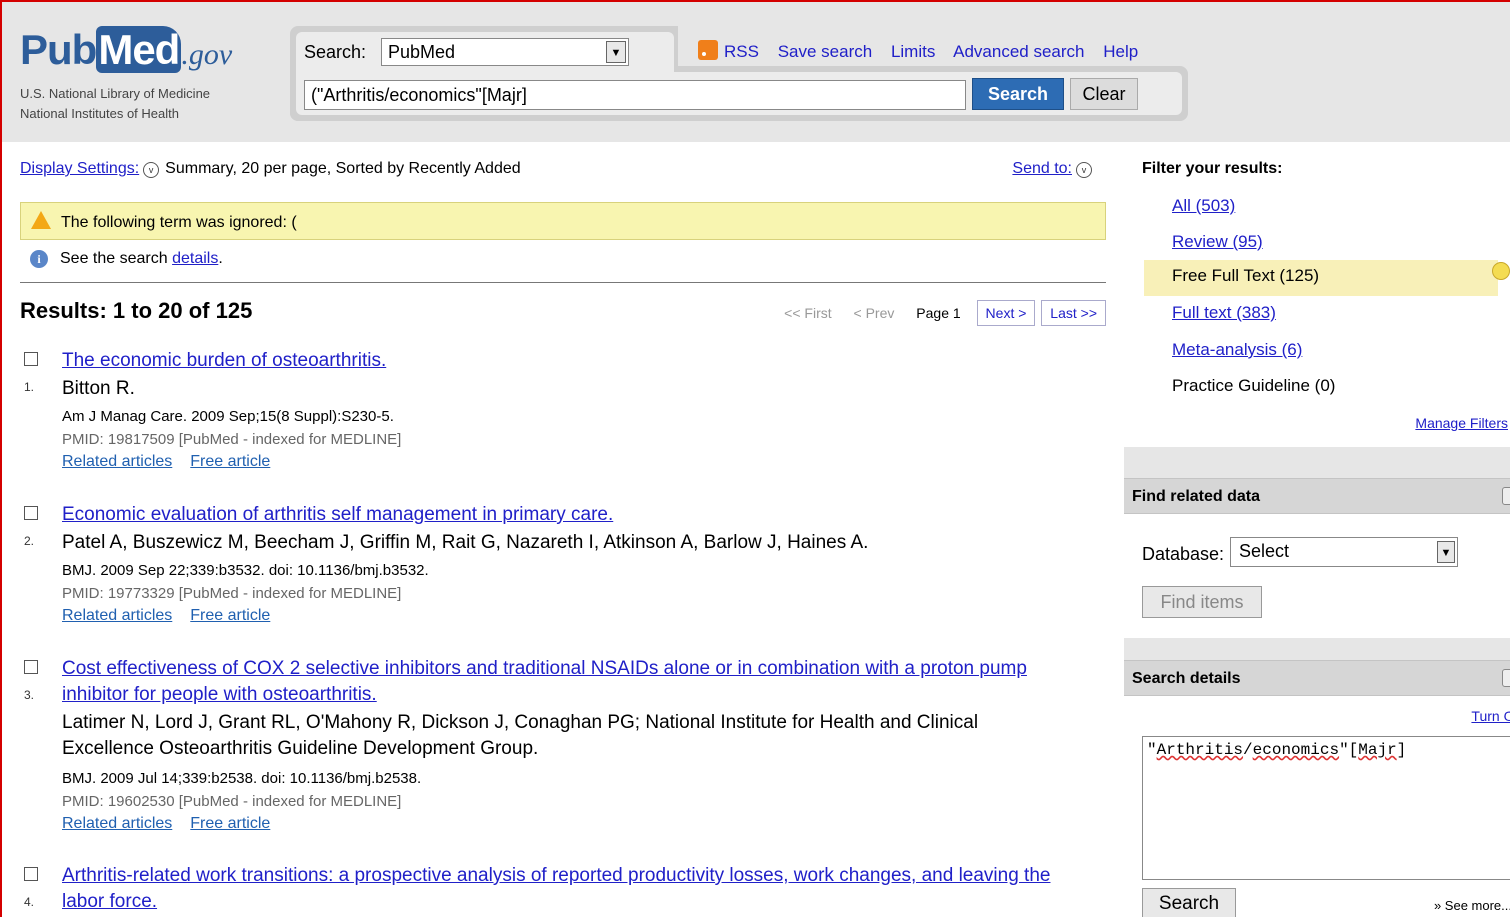  I want to click on add-filter-icon, so click(1501, 271).